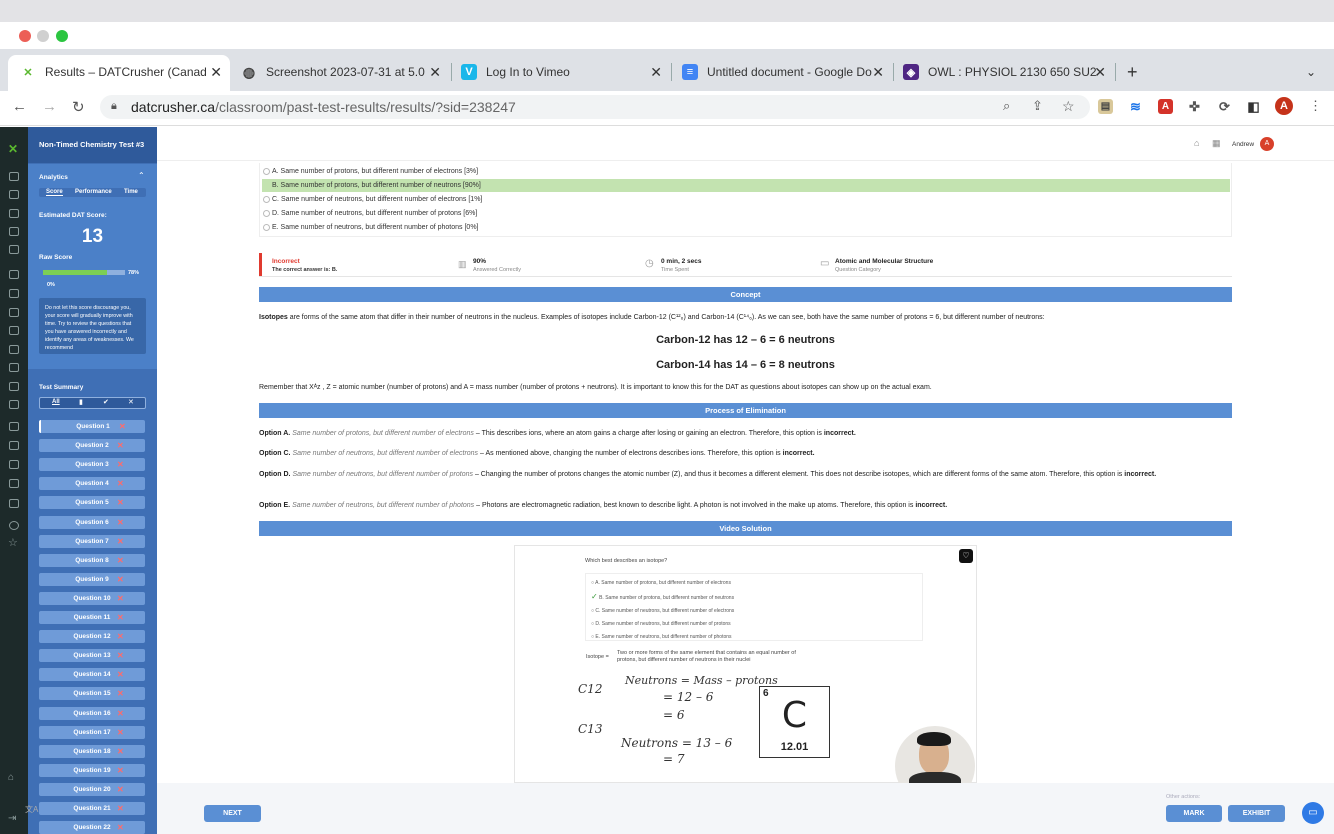  Describe the element at coordinates (106, 402) in the screenshot. I see `filter-check-icon: ✔` at that location.